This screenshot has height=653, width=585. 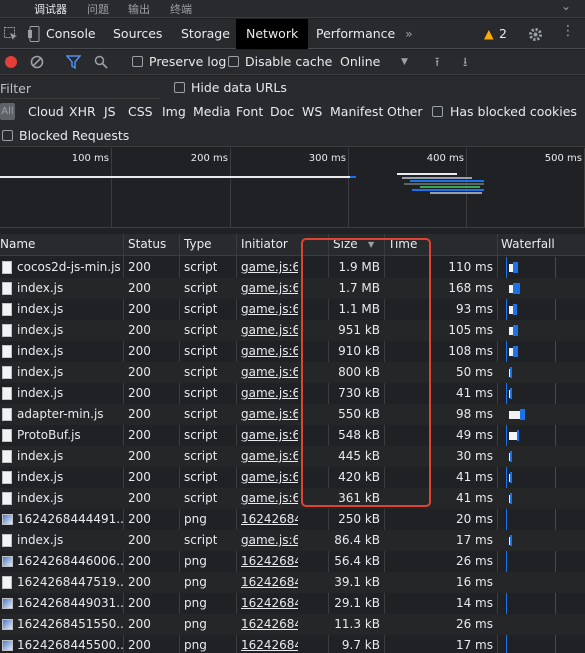 What do you see at coordinates (37, 62) in the screenshot?
I see `clear-icon` at bounding box center [37, 62].